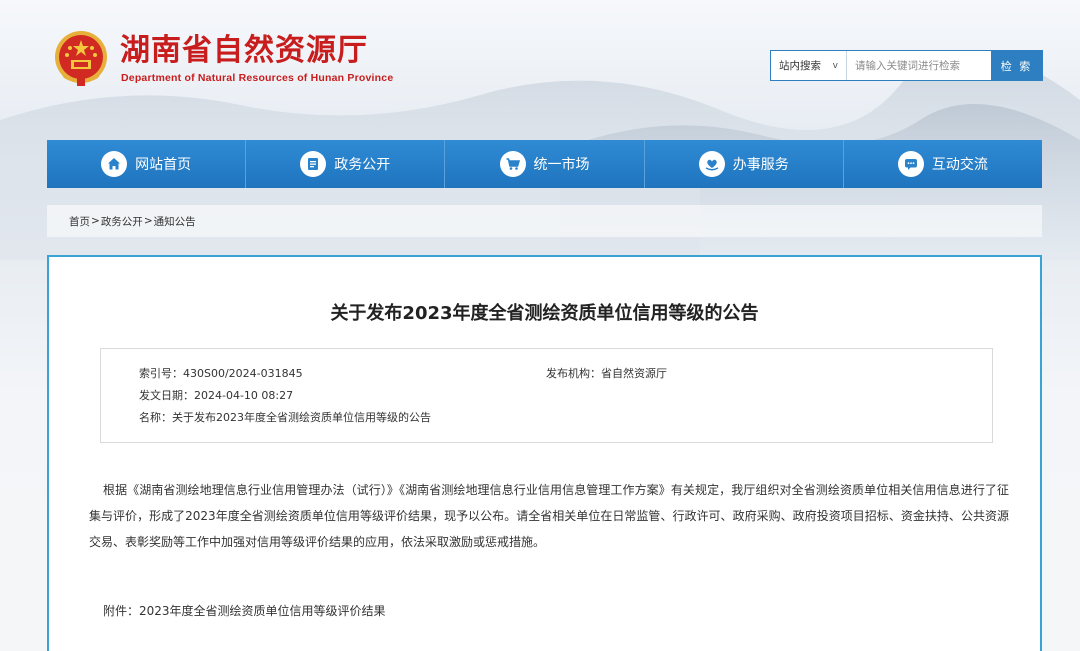 The height and width of the screenshot is (651, 1080). Describe the element at coordinates (166, 395) in the screenshot. I see `meta-date-label: 发文日期：` at that location.